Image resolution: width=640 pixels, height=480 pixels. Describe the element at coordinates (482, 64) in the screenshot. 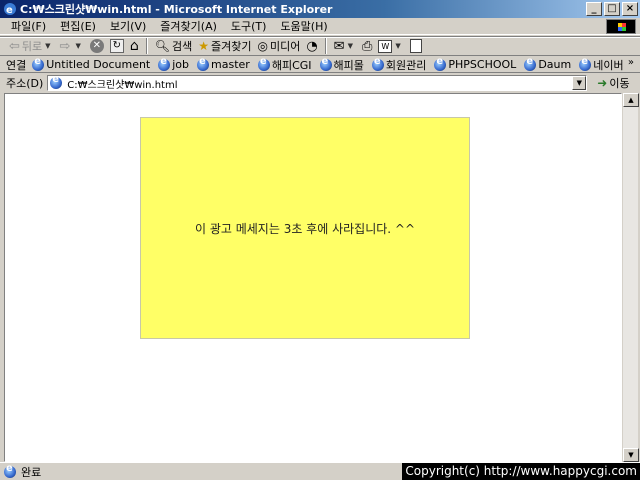

I see `link-label: PHPSCHOOL` at that location.